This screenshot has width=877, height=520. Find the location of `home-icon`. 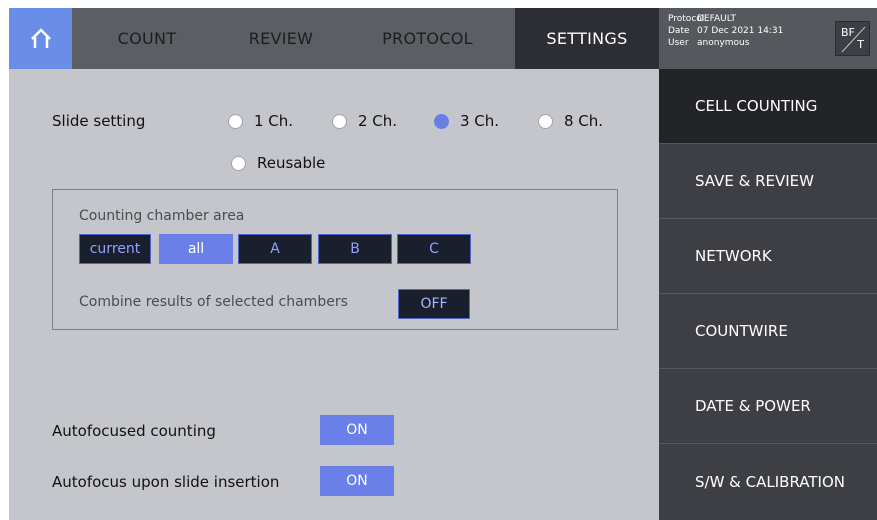

home-icon is located at coordinates (40, 37).